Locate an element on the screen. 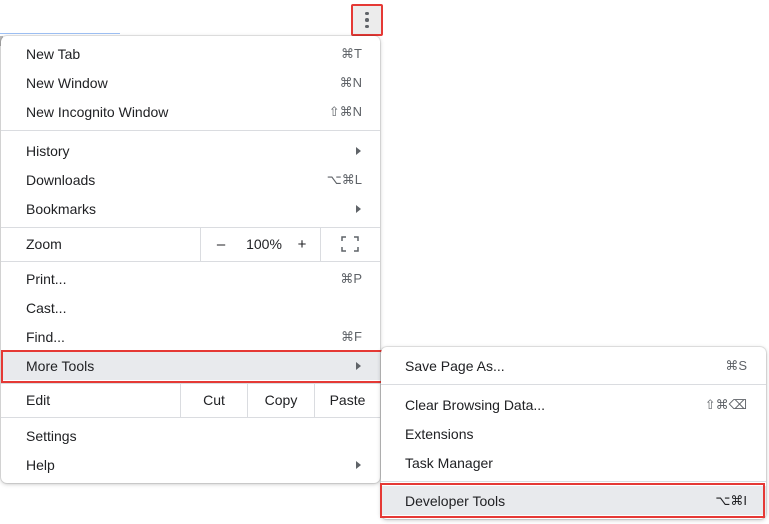  submenu-item-developer-tools: Developer Tools ⌥⌘I is located at coordinates (573, 500).